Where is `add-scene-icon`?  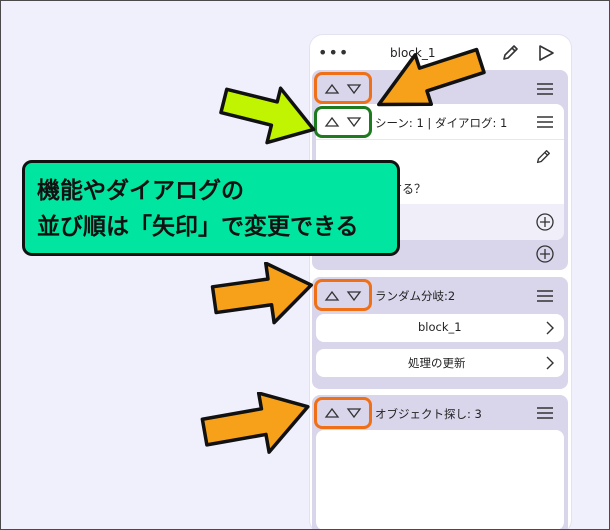
add-scene-icon is located at coordinates (545, 254).